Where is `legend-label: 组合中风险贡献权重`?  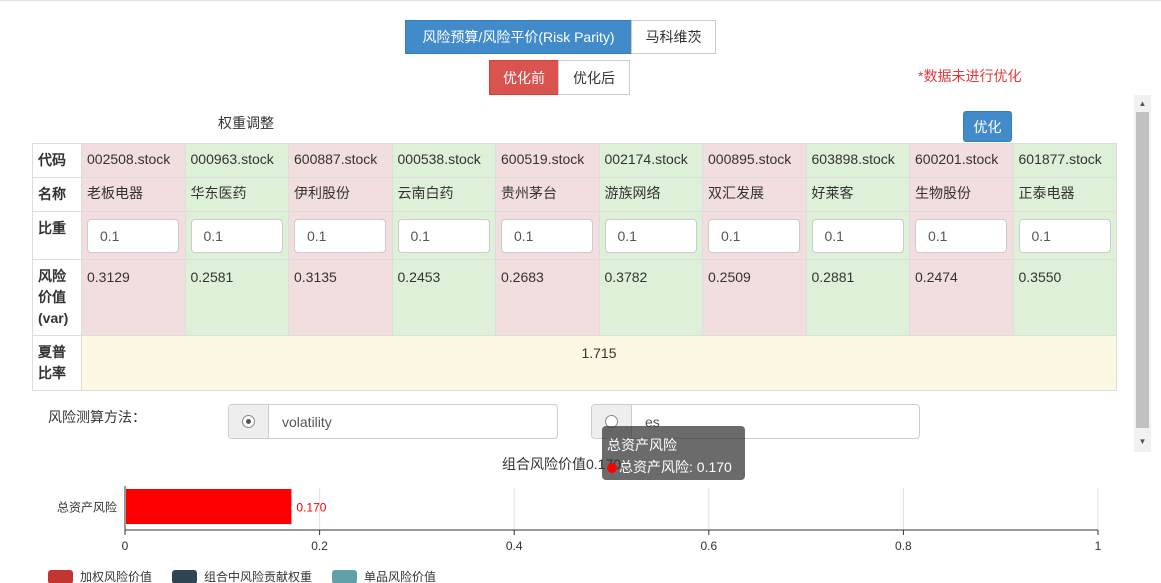
legend-label: 组合中风险贡献权重 is located at coordinates (258, 576).